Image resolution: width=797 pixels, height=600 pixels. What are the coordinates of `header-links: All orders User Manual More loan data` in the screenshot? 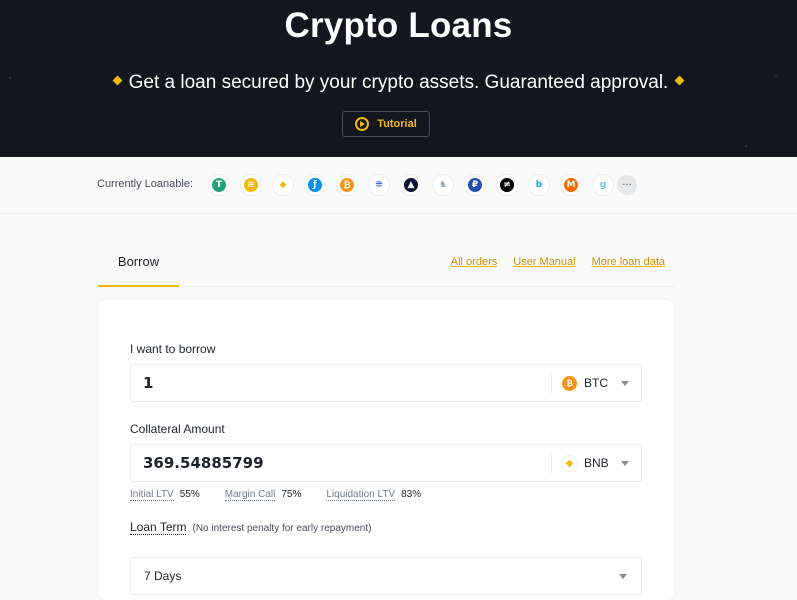 It's located at (558, 262).